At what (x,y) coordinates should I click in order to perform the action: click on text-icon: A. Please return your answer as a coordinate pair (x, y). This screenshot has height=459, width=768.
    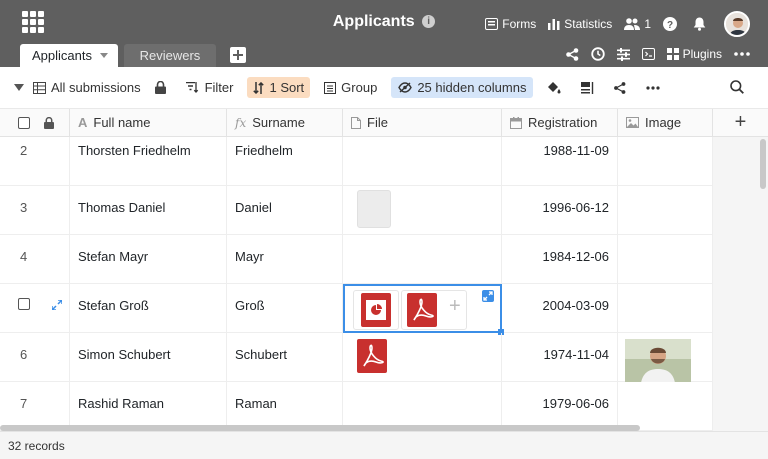
    Looking at the image, I should click on (83, 122).